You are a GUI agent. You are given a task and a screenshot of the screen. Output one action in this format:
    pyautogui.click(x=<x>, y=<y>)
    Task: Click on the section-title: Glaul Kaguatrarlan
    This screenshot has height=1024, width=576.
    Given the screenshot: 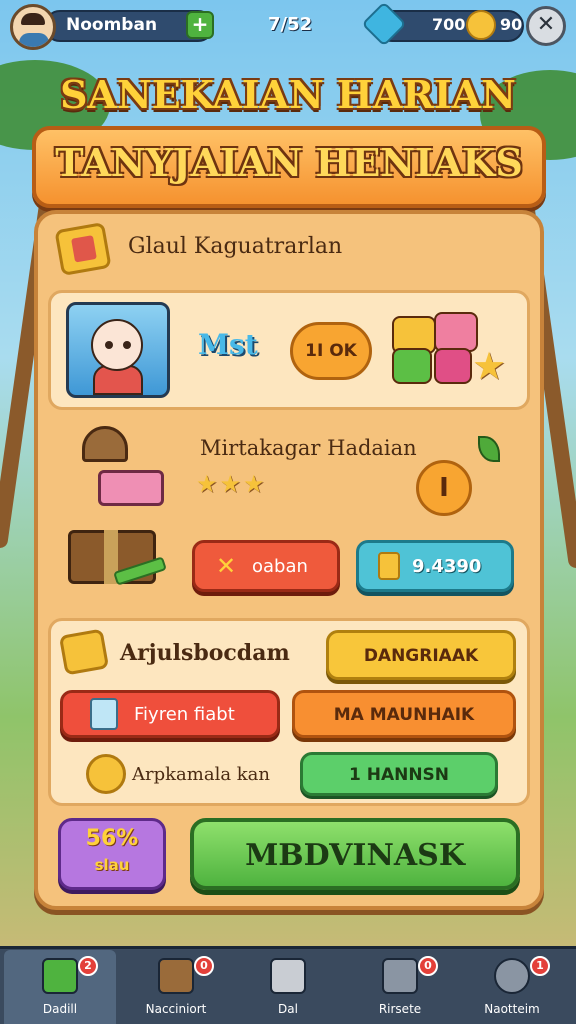 What is the action you would take?
    pyautogui.click(x=235, y=246)
    